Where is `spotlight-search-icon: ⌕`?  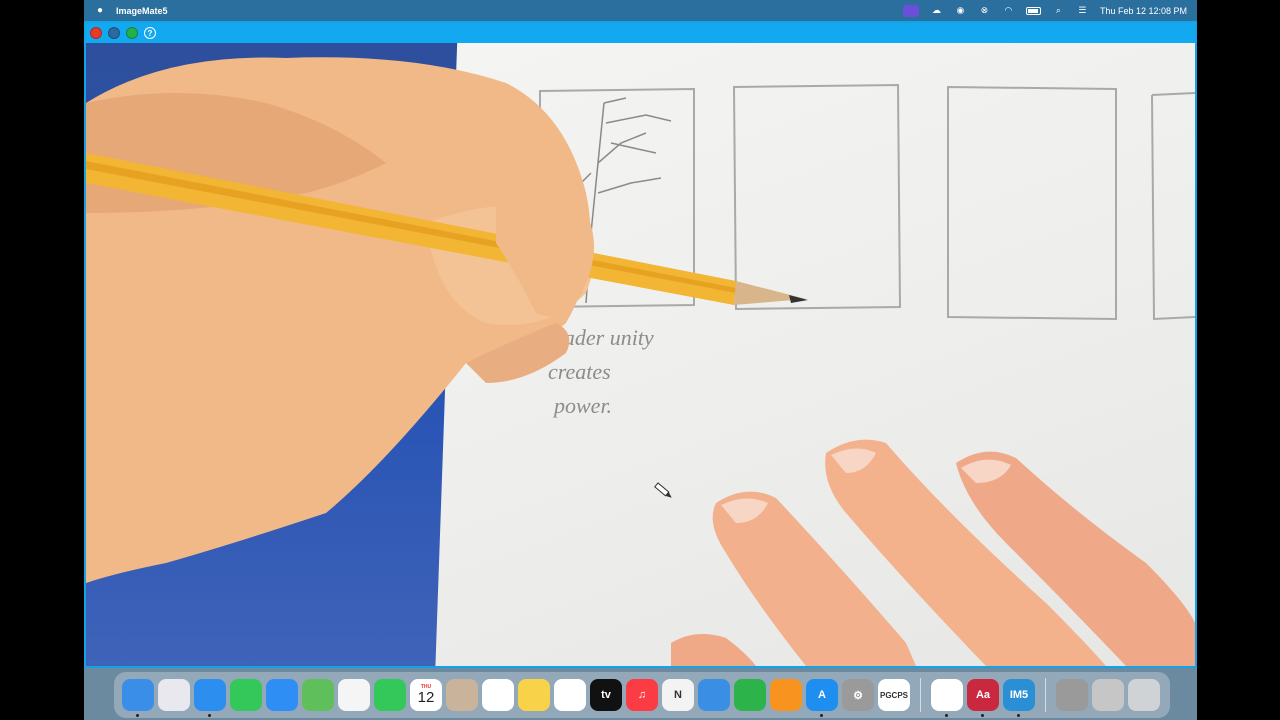
spotlight-search-icon: ⌕ is located at coordinates (1058, 10).